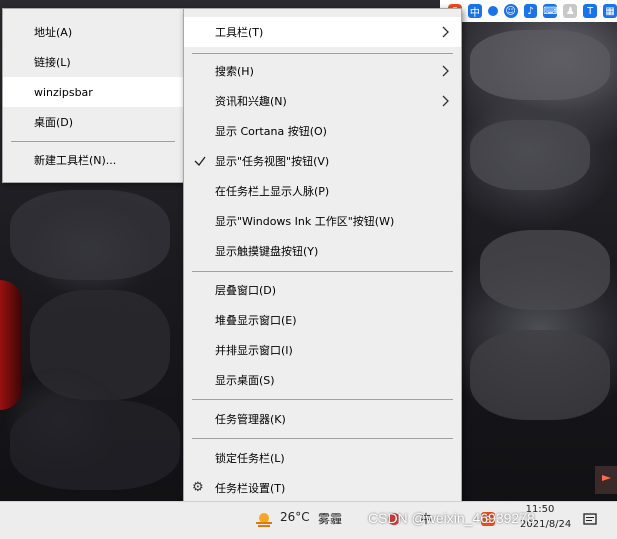 The width and height of the screenshot is (617, 539). I want to click on menu-item-label: 显示桌面(S), so click(245, 380).